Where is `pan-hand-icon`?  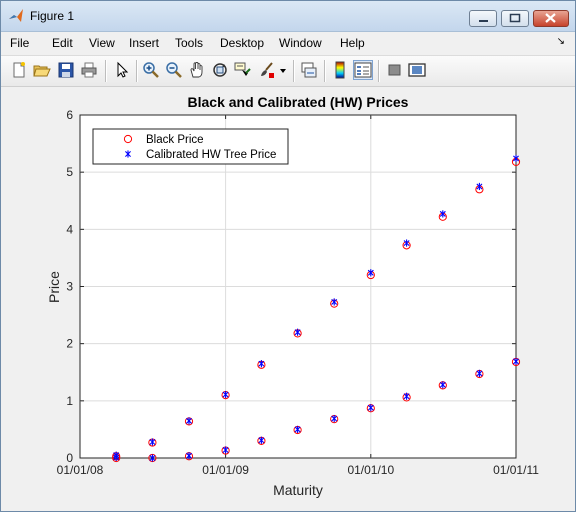 pan-hand-icon is located at coordinates (196, 70).